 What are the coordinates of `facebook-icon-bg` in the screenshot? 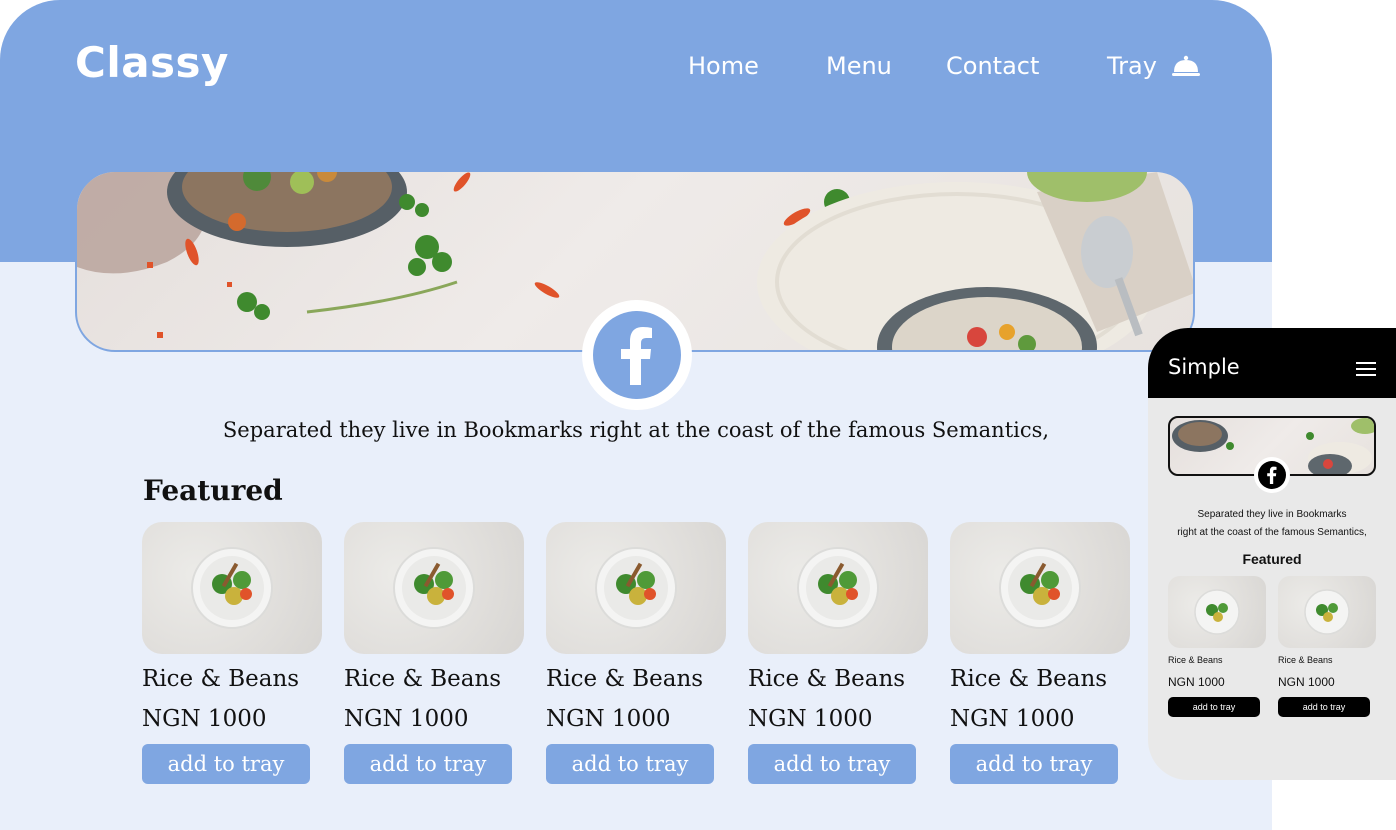 It's located at (637, 355).